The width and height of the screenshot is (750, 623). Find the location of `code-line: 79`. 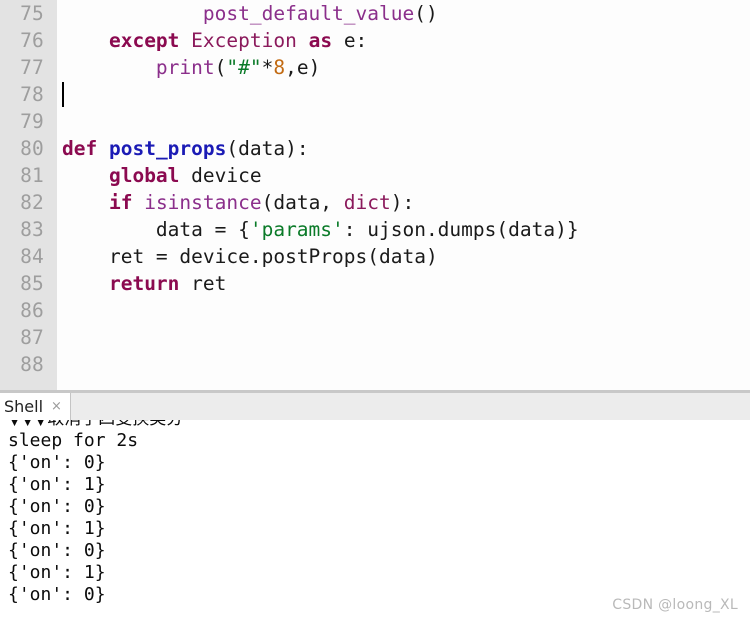

code-line: 79 is located at coordinates (375, 121).